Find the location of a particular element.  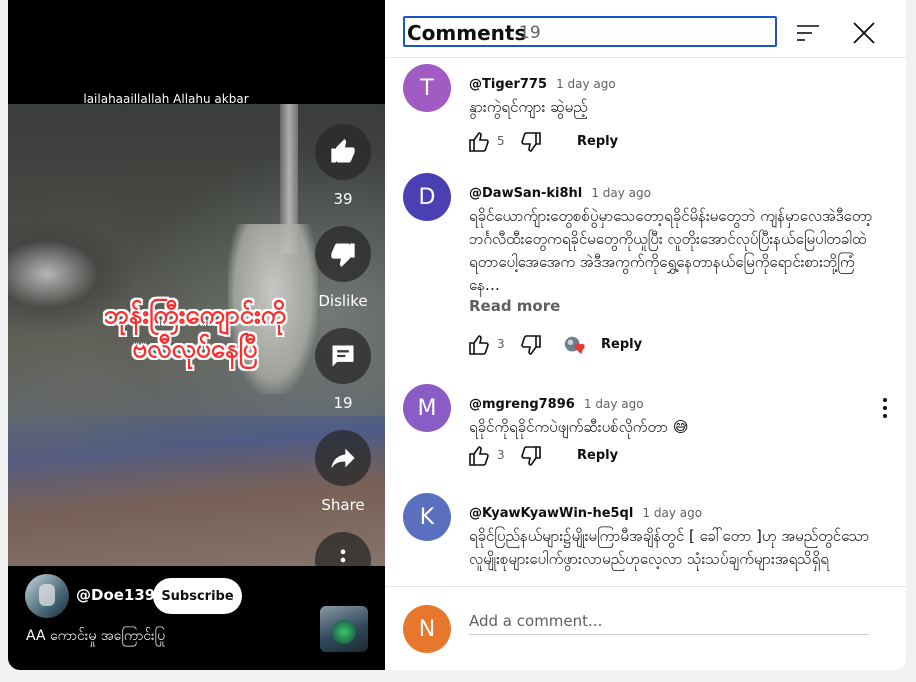

like-count: 39 is located at coordinates (343, 199).